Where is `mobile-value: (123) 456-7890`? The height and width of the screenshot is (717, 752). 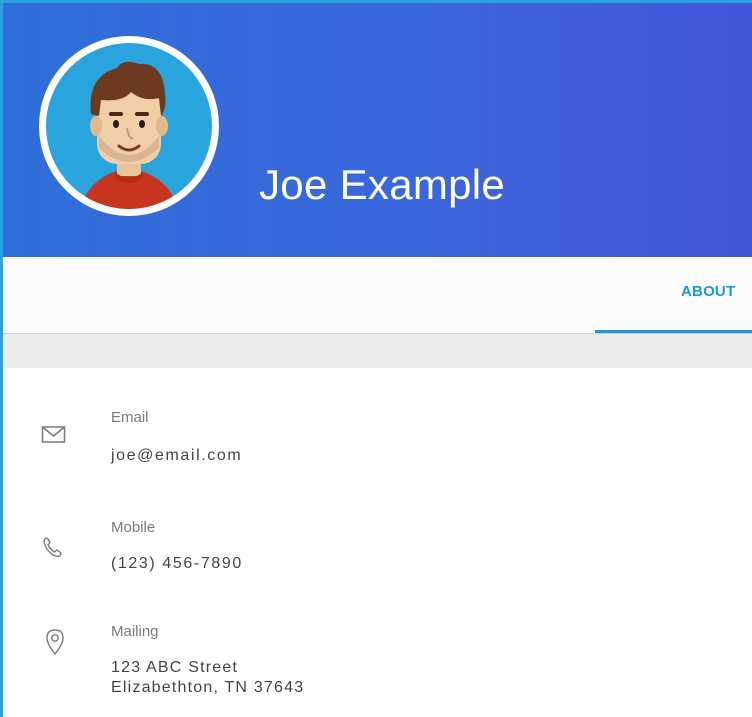 mobile-value: (123) 456-7890 is located at coordinates (177, 564).